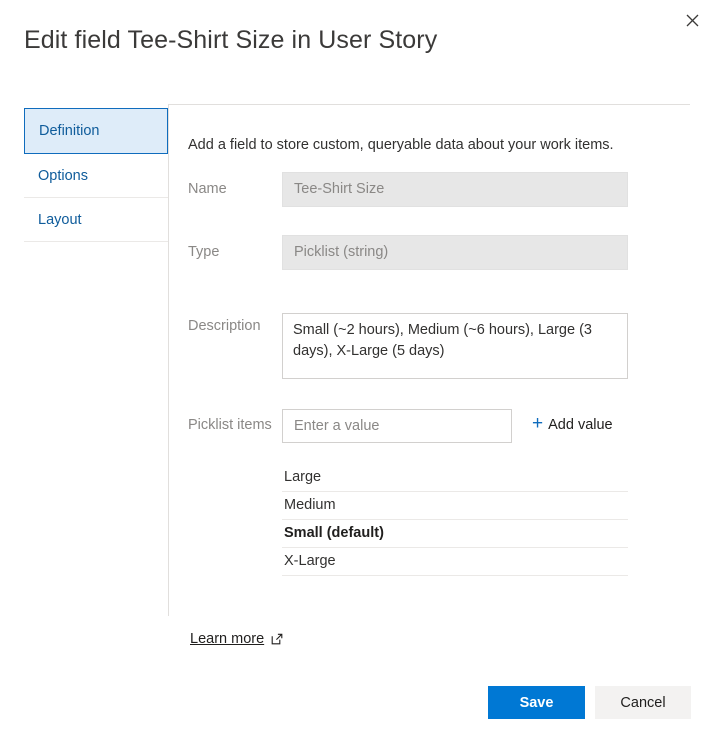 Image resolution: width=715 pixels, height=750 pixels. What do you see at coordinates (357, 704) in the screenshot?
I see `dialog-footer: Save Cancel` at bounding box center [357, 704].